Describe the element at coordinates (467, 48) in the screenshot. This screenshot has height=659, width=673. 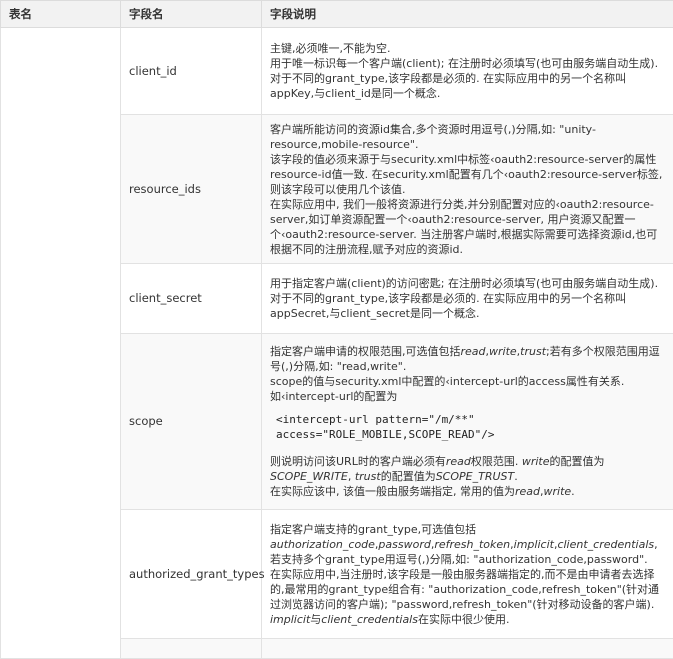
I see `description-line: 主键,必须唯一,不能为空.` at that location.